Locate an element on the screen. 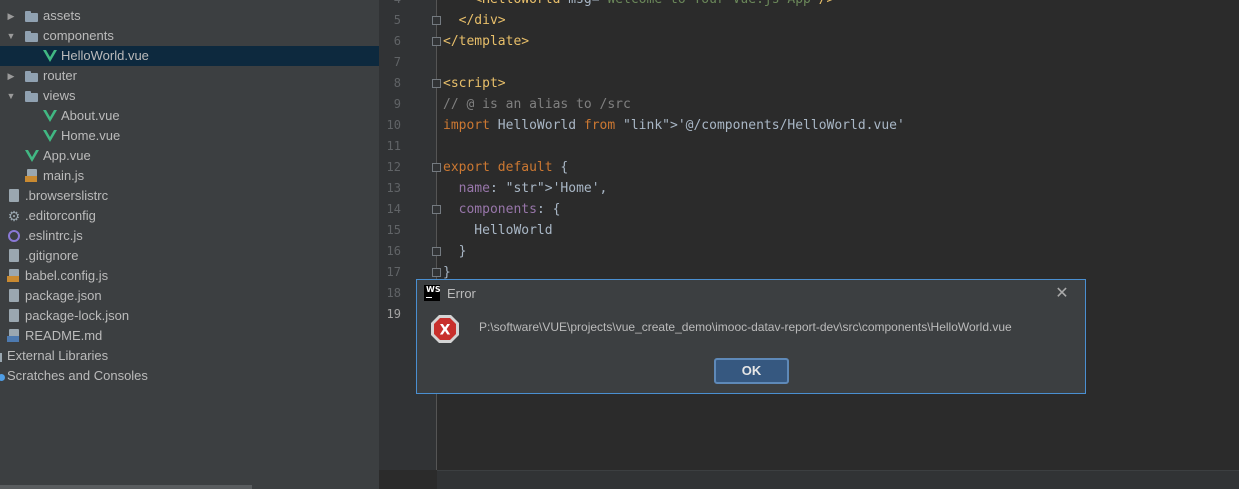  tree-item-home-vue: Home.vue is located at coordinates (189, 136).